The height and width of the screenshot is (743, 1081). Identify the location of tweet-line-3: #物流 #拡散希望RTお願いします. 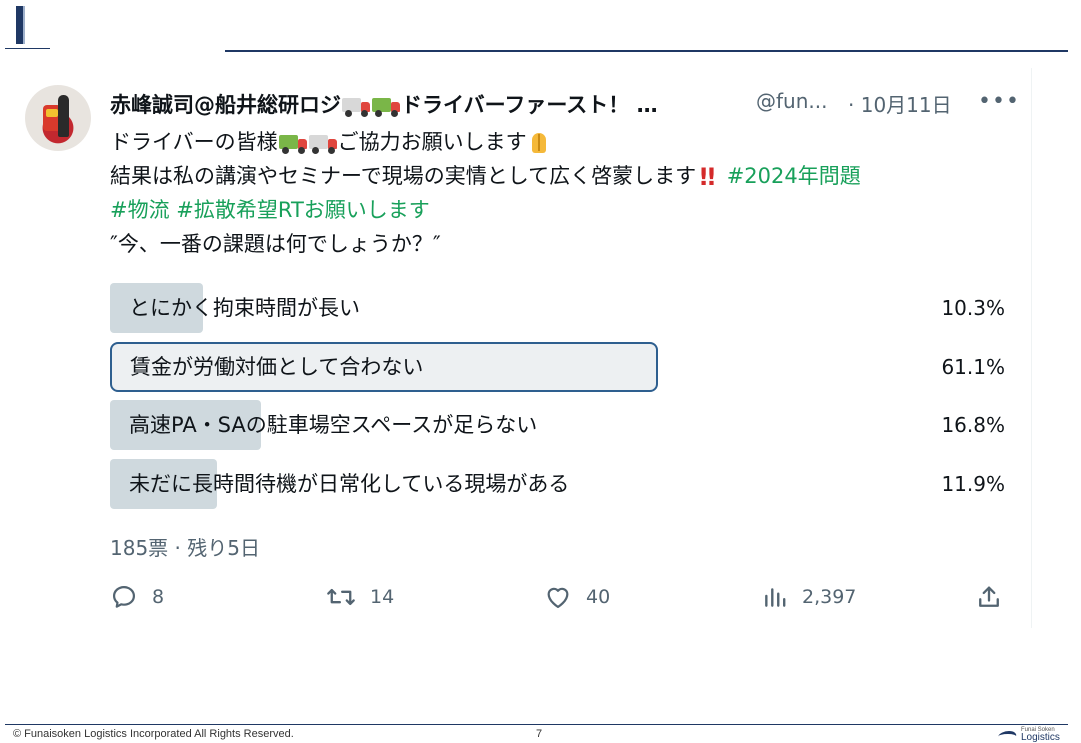
(560, 210).